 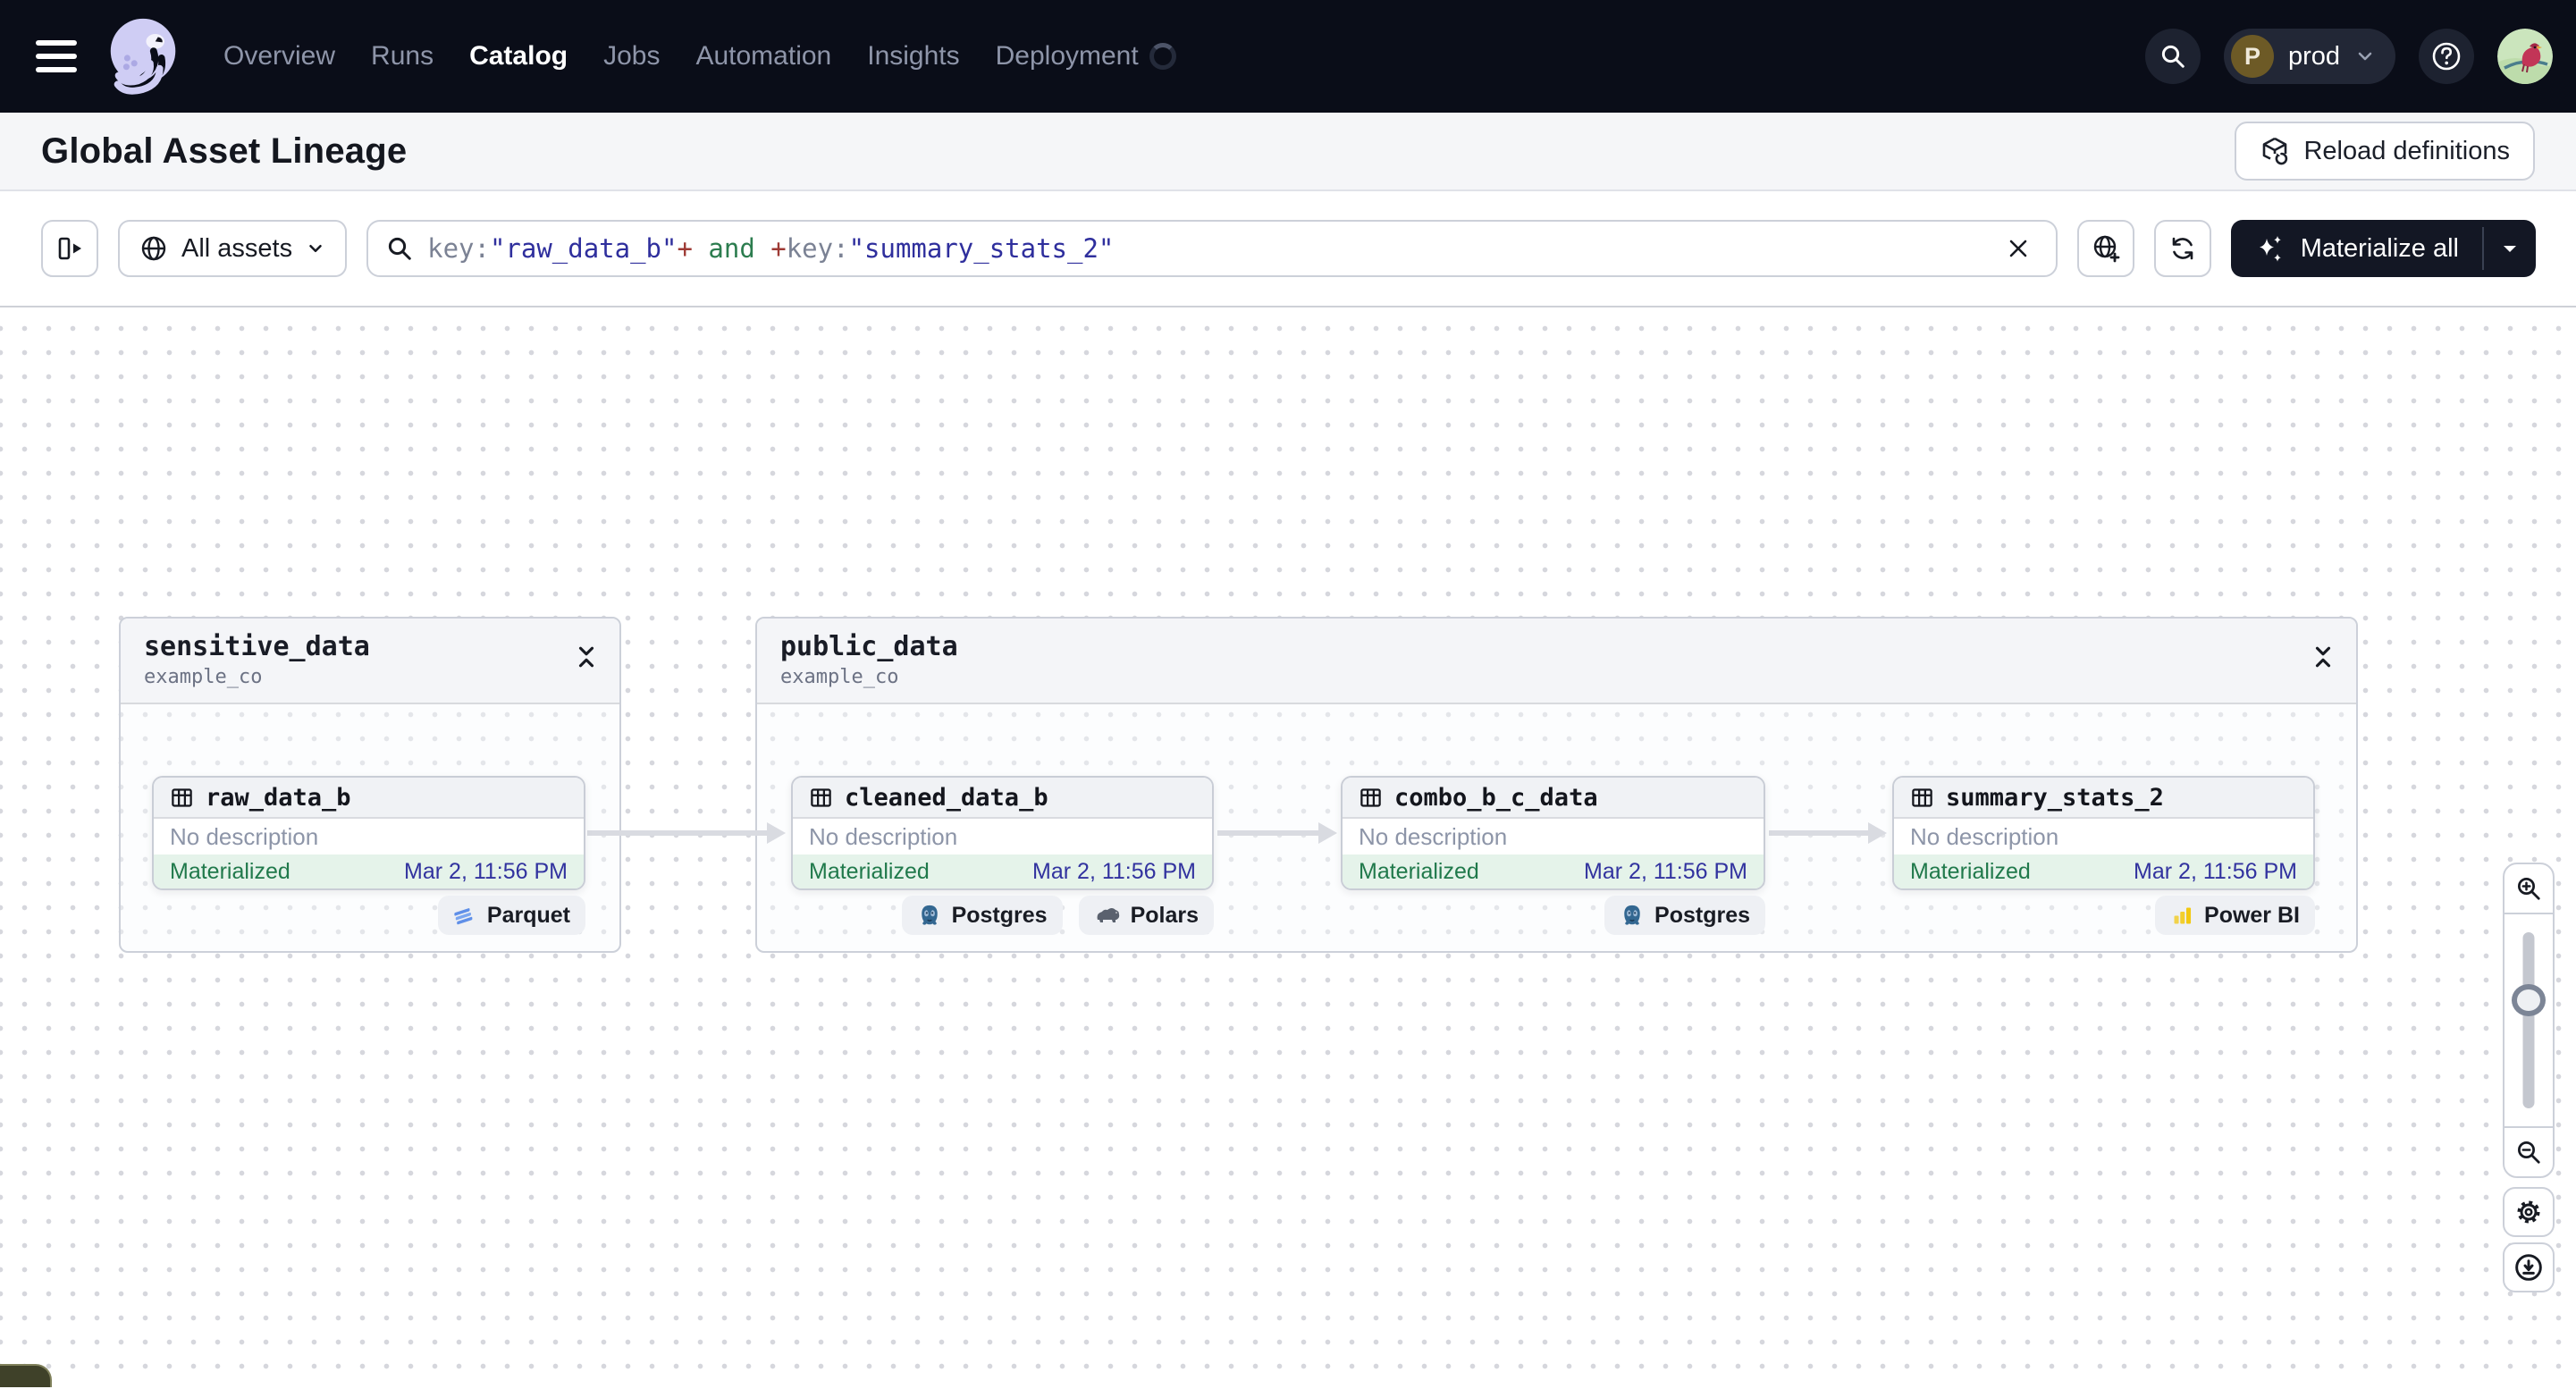 I want to click on zoom-slider, so click(x=2529, y=1020).